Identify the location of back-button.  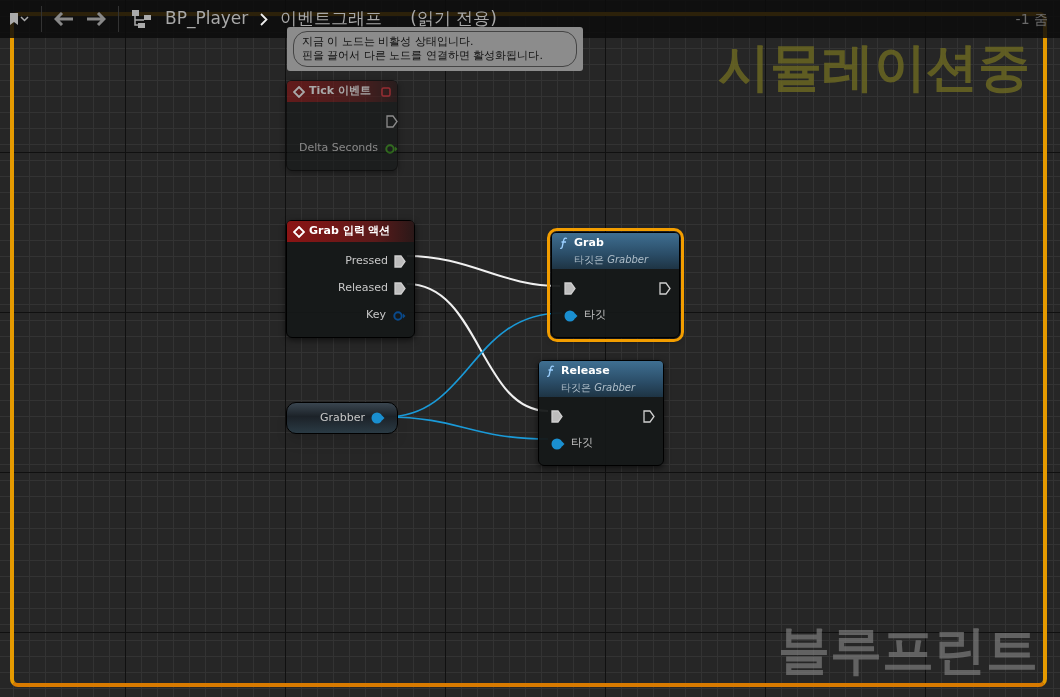
(64, 19).